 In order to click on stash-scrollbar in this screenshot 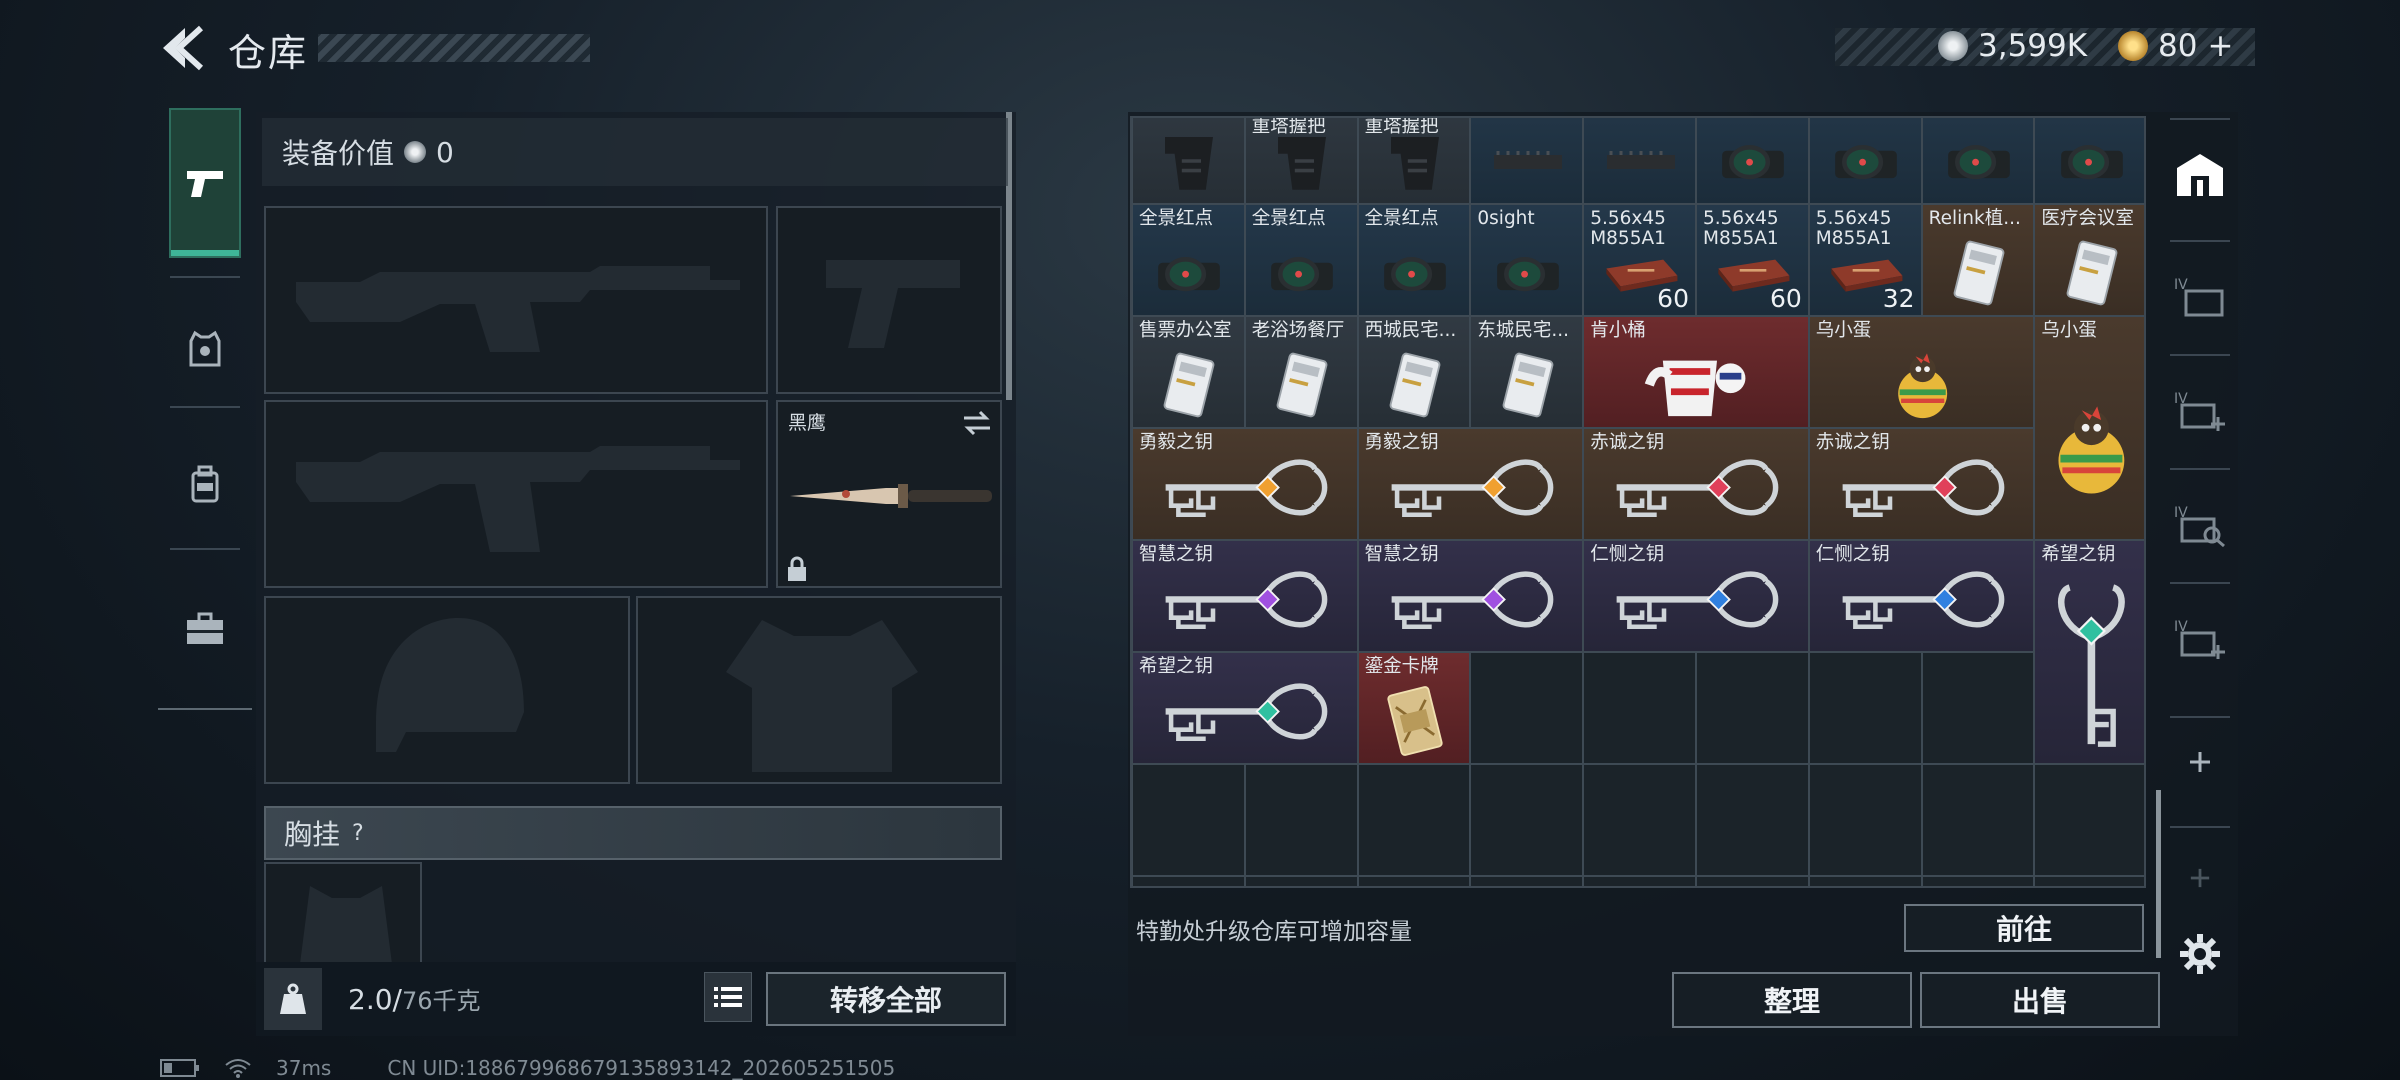, I will do `click(2158, 874)`.